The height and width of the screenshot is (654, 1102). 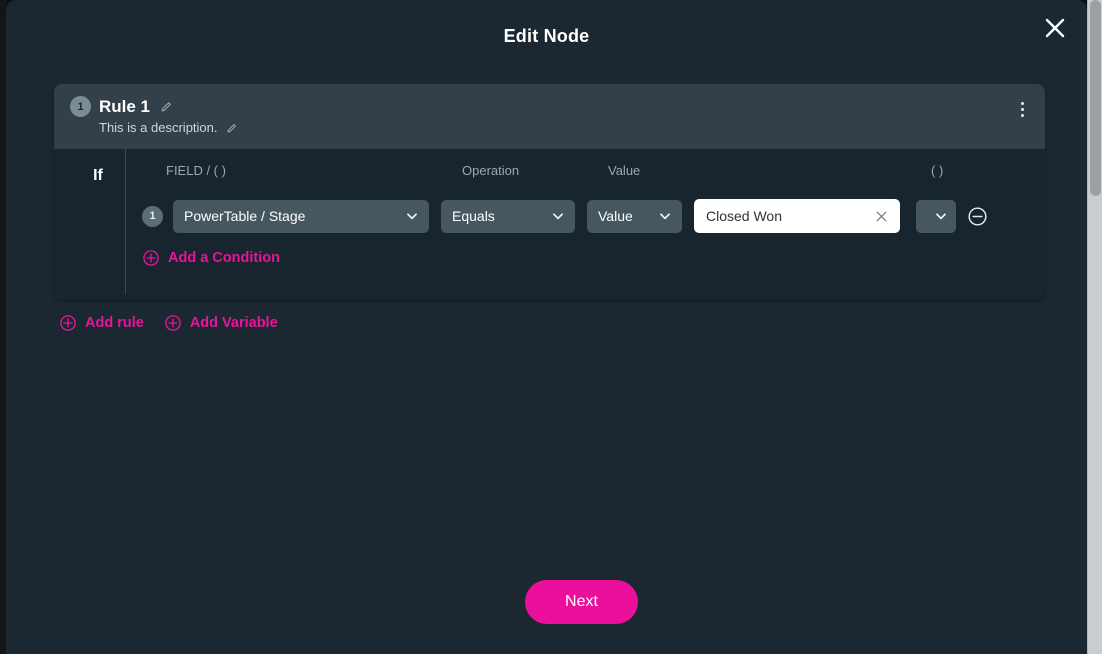 What do you see at coordinates (634, 216) in the screenshot?
I see `value-type-select: Value` at bounding box center [634, 216].